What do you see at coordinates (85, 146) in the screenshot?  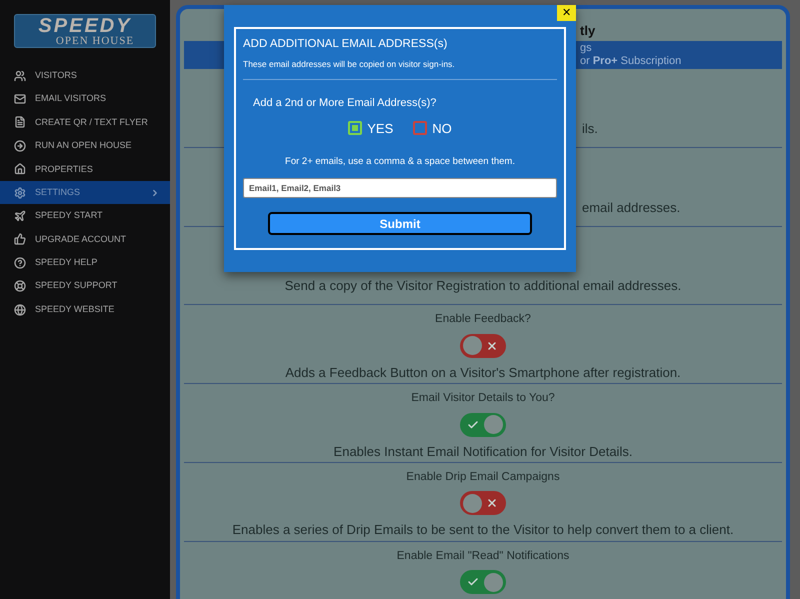 I see `sidebar-item: RUN AN OPEN HOUSE` at bounding box center [85, 146].